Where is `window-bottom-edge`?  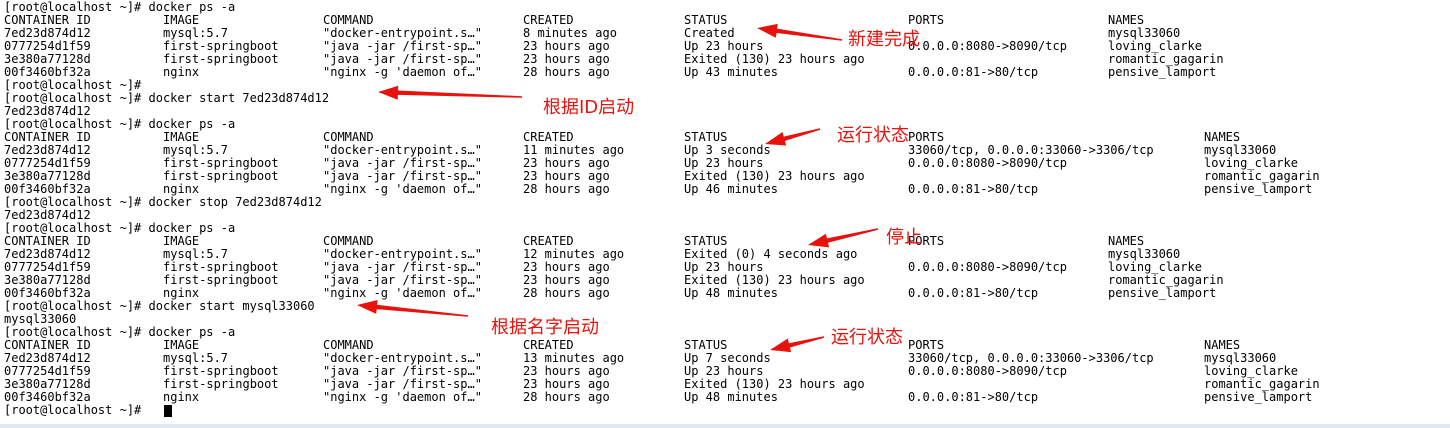 window-bottom-edge is located at coordinates (725, 426).